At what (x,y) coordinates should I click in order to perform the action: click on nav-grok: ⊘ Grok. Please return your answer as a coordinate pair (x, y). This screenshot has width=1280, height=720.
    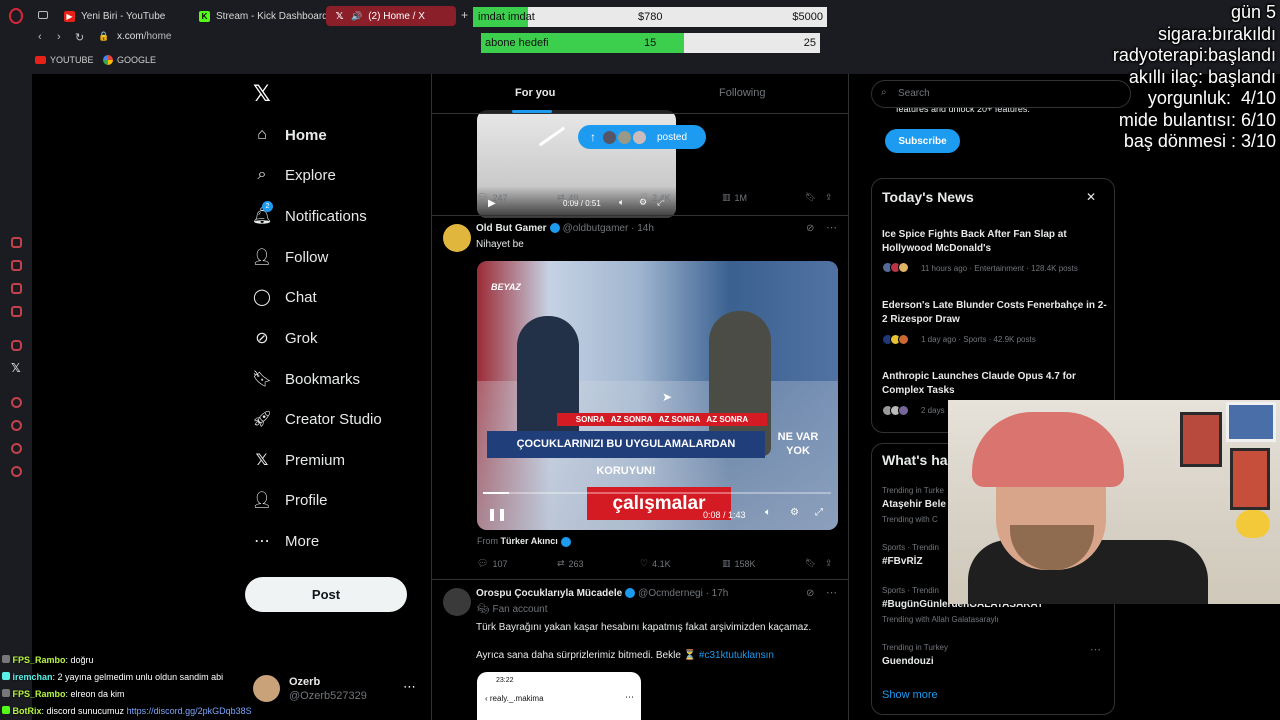
    Looking at the image, I should click on (285, 338).